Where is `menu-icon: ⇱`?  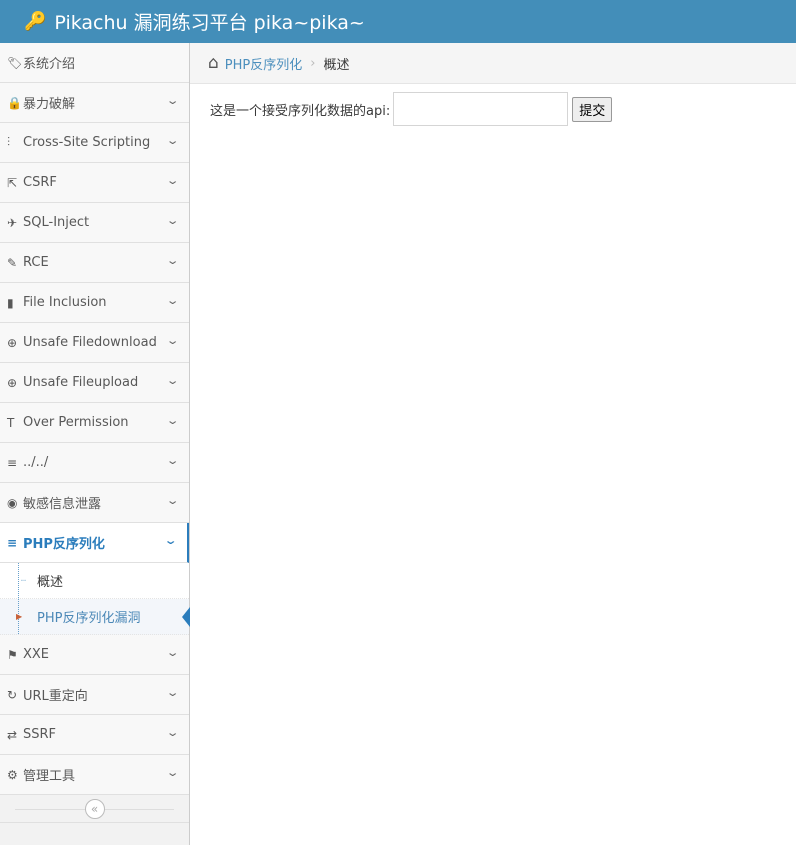
menu-icon: ⇱ is located at coordinates (12, 182).